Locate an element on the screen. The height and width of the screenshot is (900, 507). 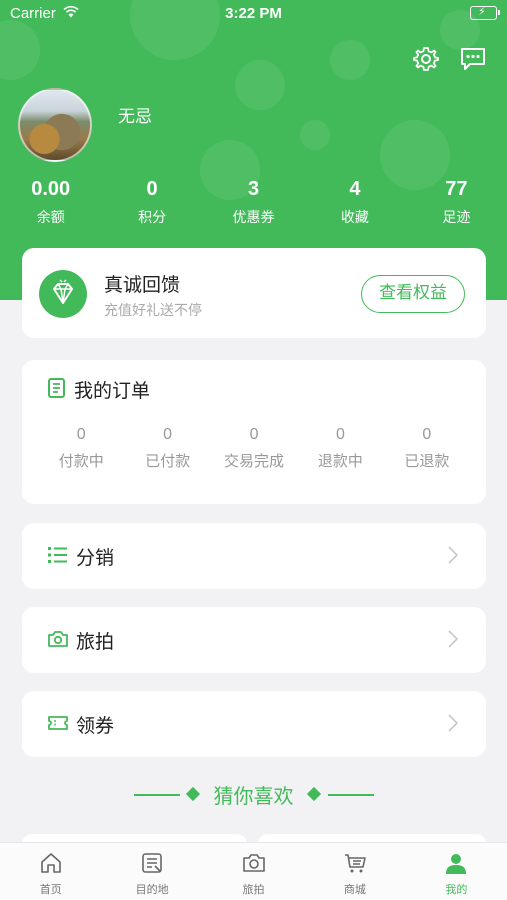
order-status-completed: 0 交易完成 is located at coordinates (254, 448).